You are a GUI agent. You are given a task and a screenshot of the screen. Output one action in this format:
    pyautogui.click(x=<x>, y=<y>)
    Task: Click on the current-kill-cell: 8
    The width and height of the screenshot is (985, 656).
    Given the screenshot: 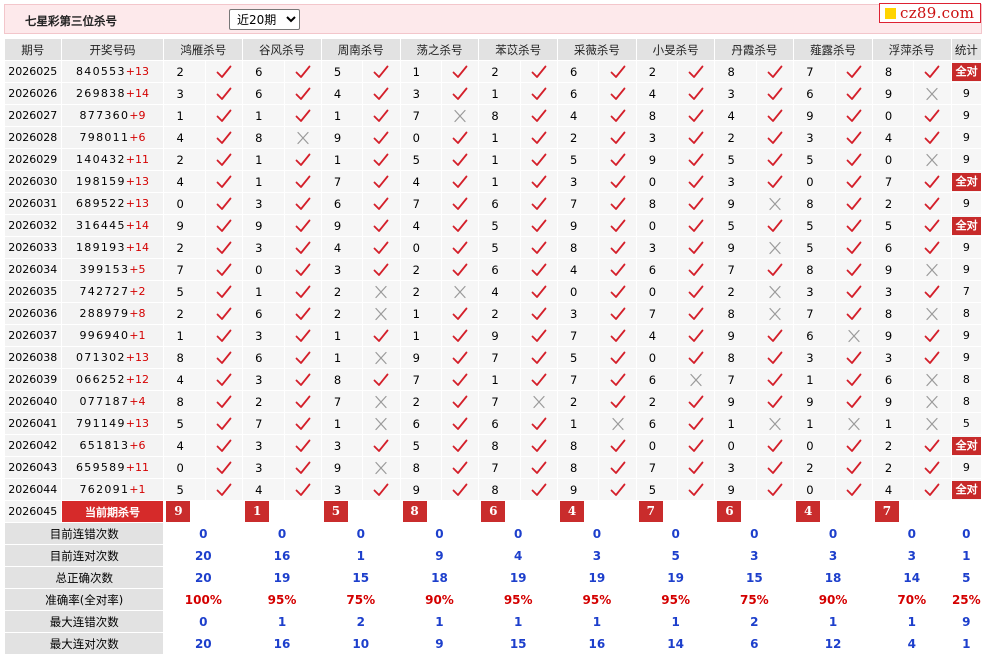 What is the action you would take?
    pyautogui.click(x=439, y=511)
    